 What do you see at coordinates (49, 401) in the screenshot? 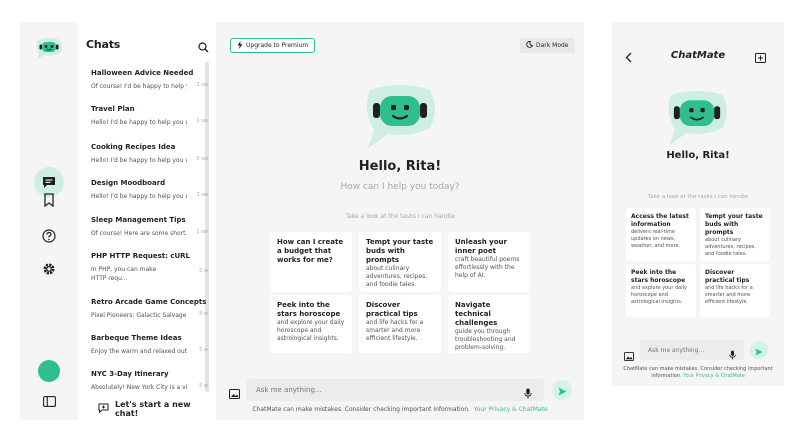
I see `collapse-sidebar-icon` at bounding box center [49, 401].